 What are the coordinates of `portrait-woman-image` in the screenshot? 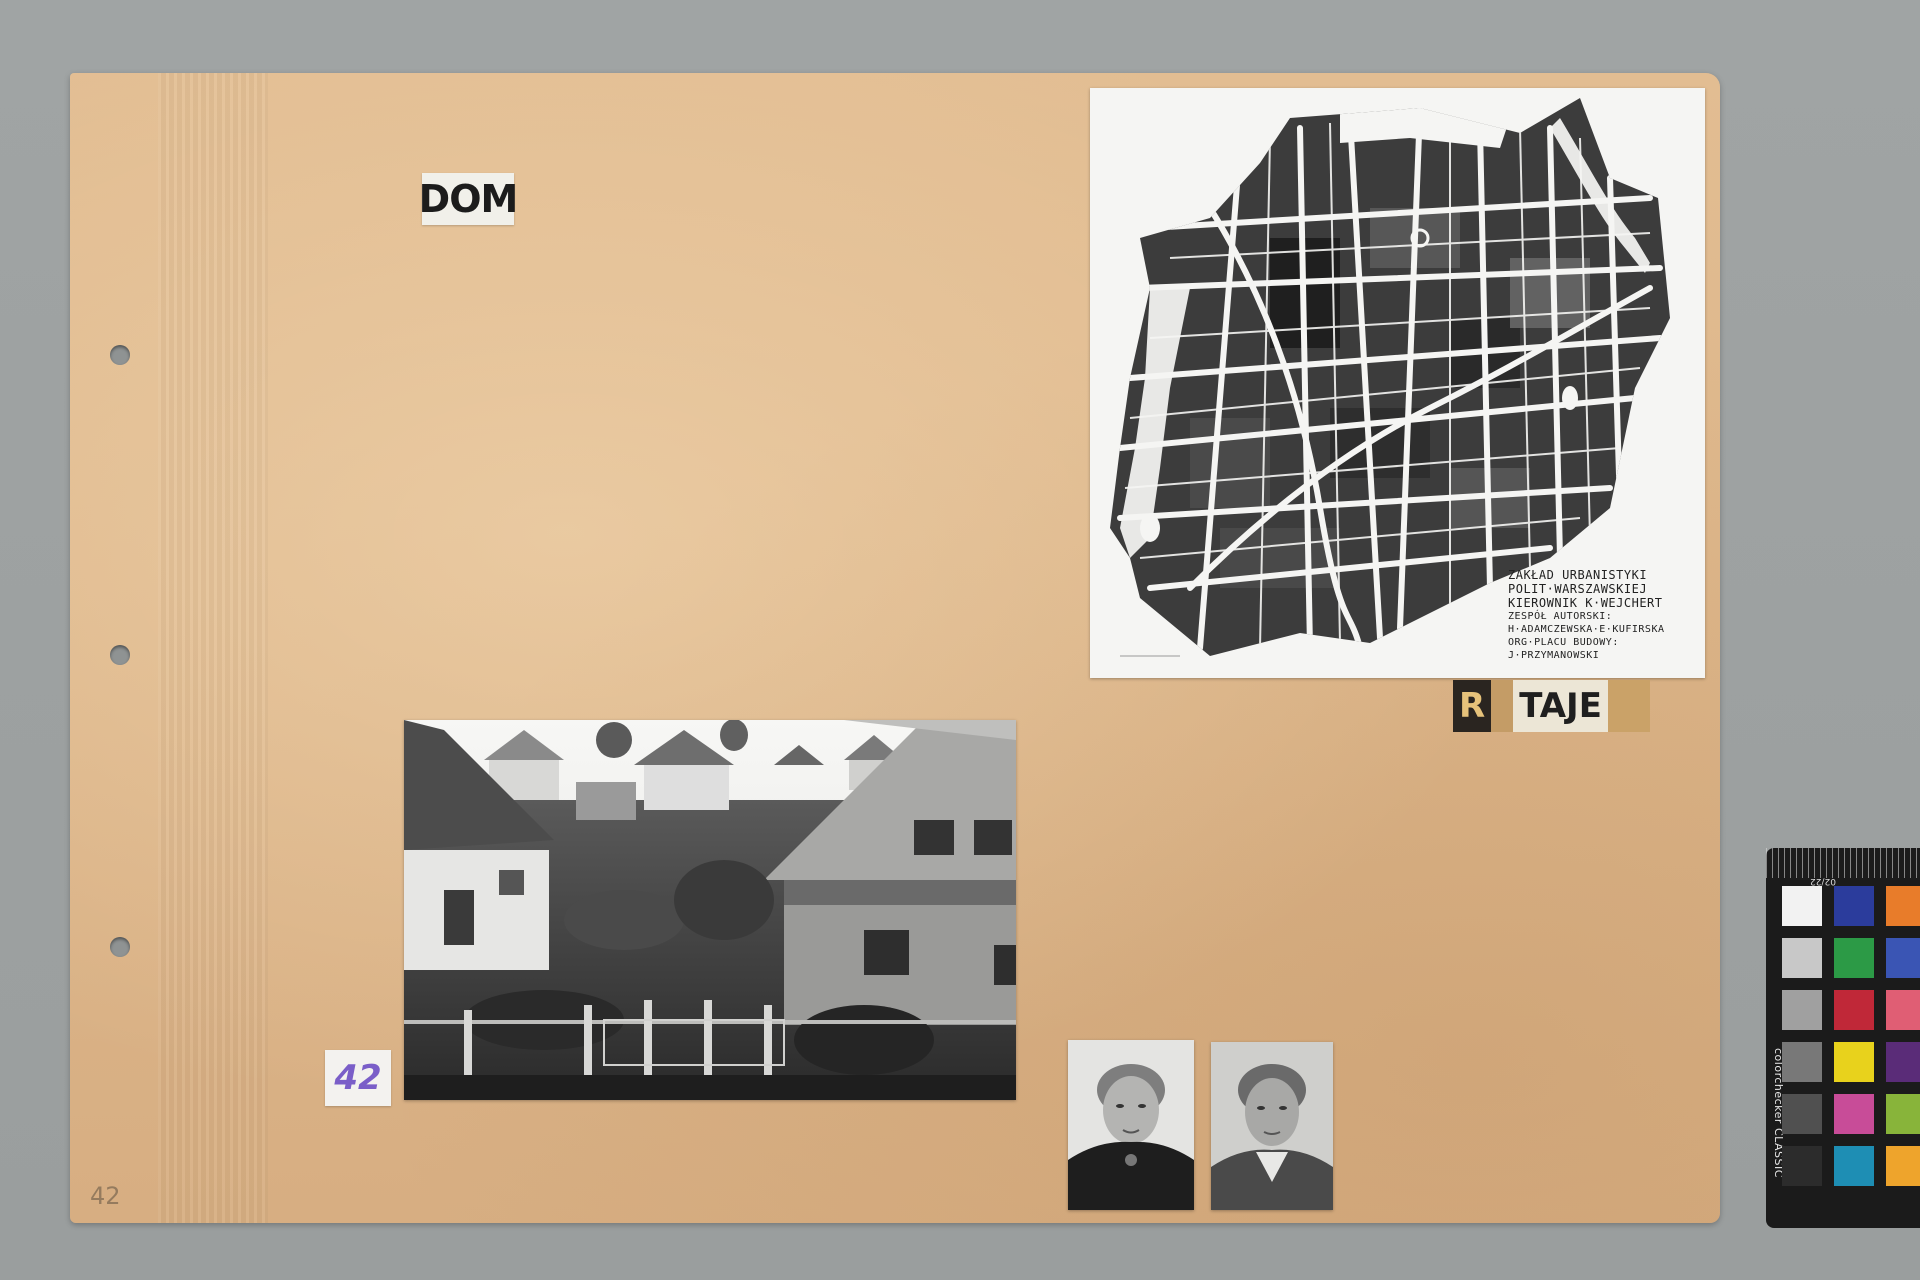 It's located at (1272, 1126).